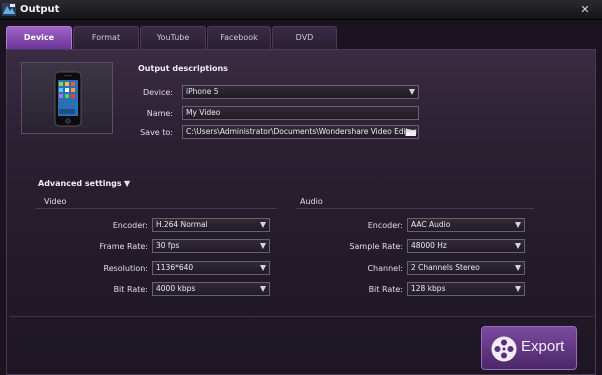 The width and height of the screenshot is (602, 375). What do you see at coordinates (106, 37) in the screenshot?
I see `tab-format: Format` at bounding box center [106, 37].